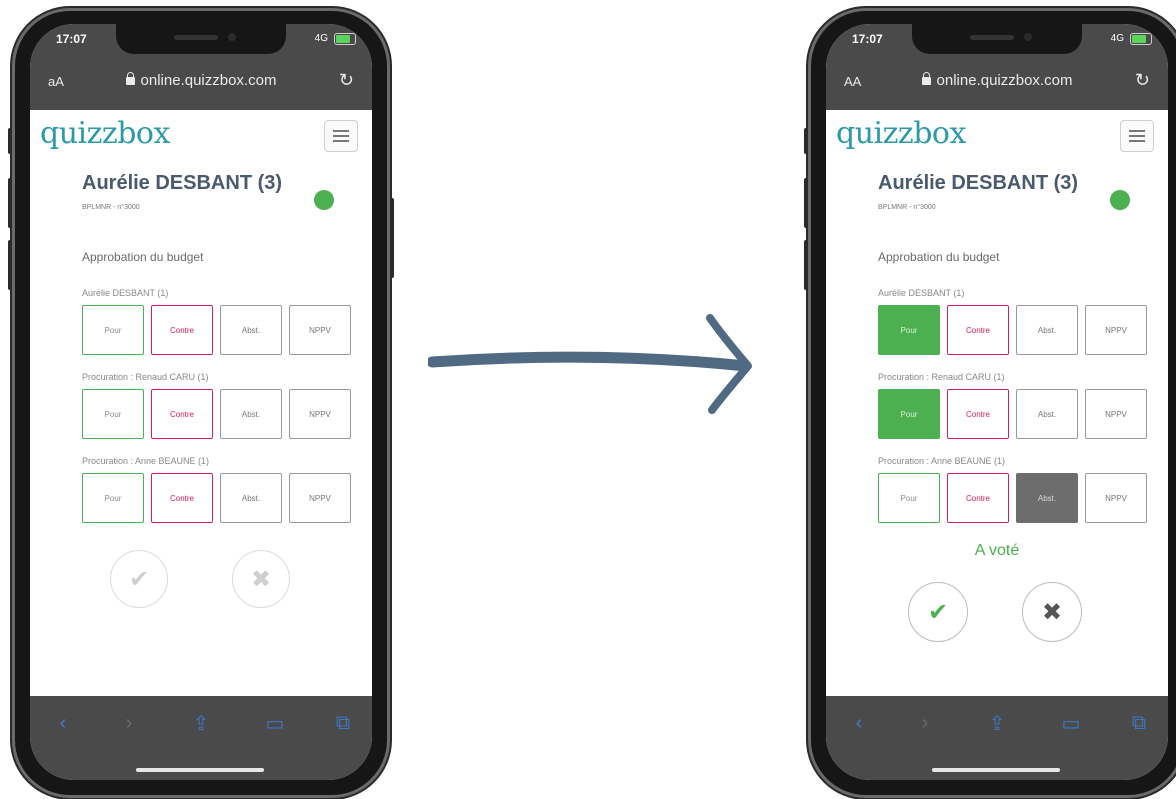  What do you see at coordinates (941, 377) in the screenshot?
I see `vote-group-label: Procuration : Renaud CARU (1)` at bounding box center [941, 377].